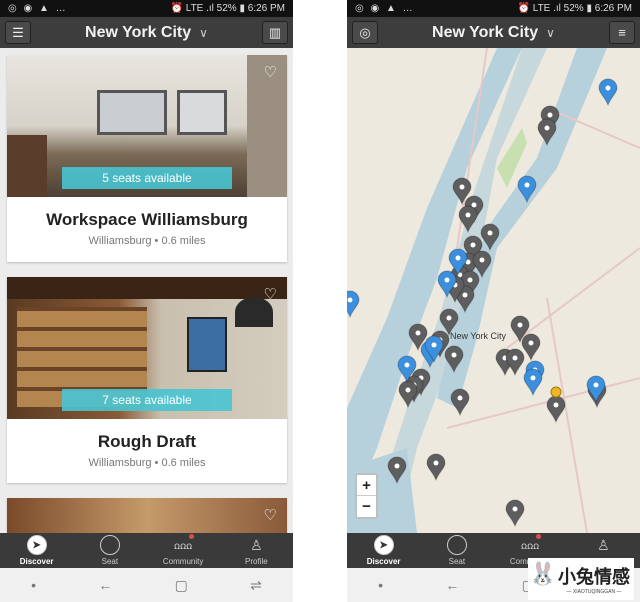 The height and width of the screenshot is (602, 640). I want to click on listing-card: ♡, so click(147, 518).